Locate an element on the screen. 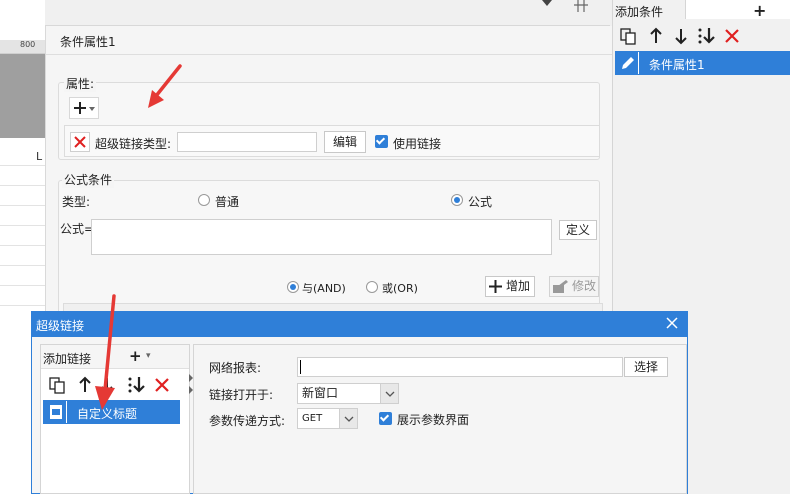 This screenshot has width=790, height=494. and-label: 与(AND) is located at coordinates (324, 288).